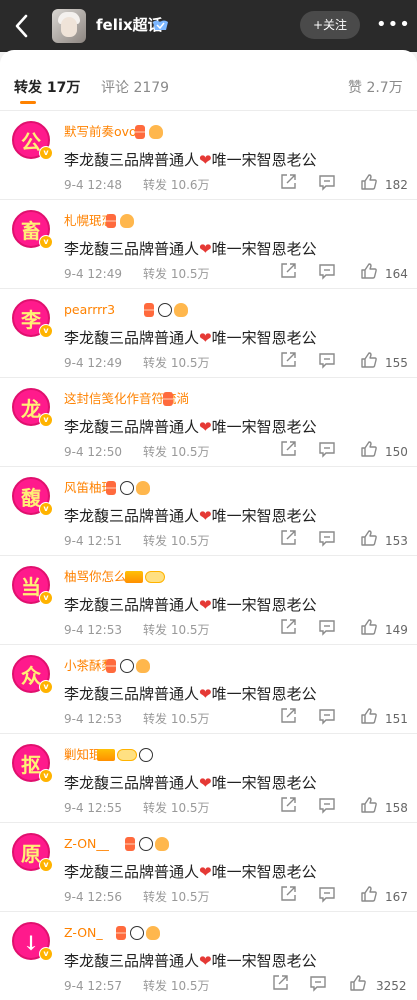  I want to click on repost-count: 转发 10.6万, so click(176, 185).